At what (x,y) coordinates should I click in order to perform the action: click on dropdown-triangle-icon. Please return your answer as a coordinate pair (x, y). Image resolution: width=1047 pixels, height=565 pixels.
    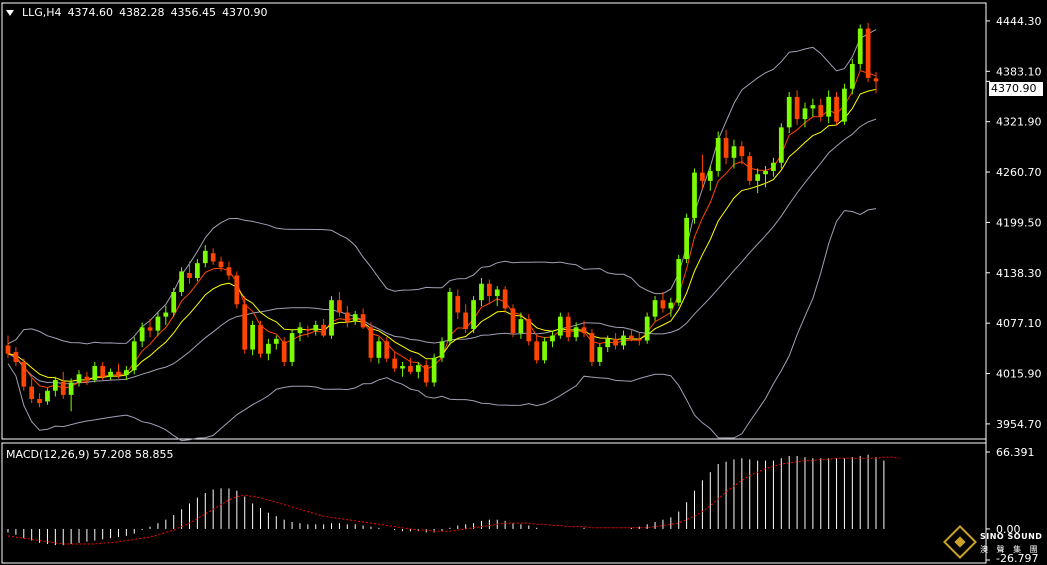
    Looking at the image, I should click on (10, 12).